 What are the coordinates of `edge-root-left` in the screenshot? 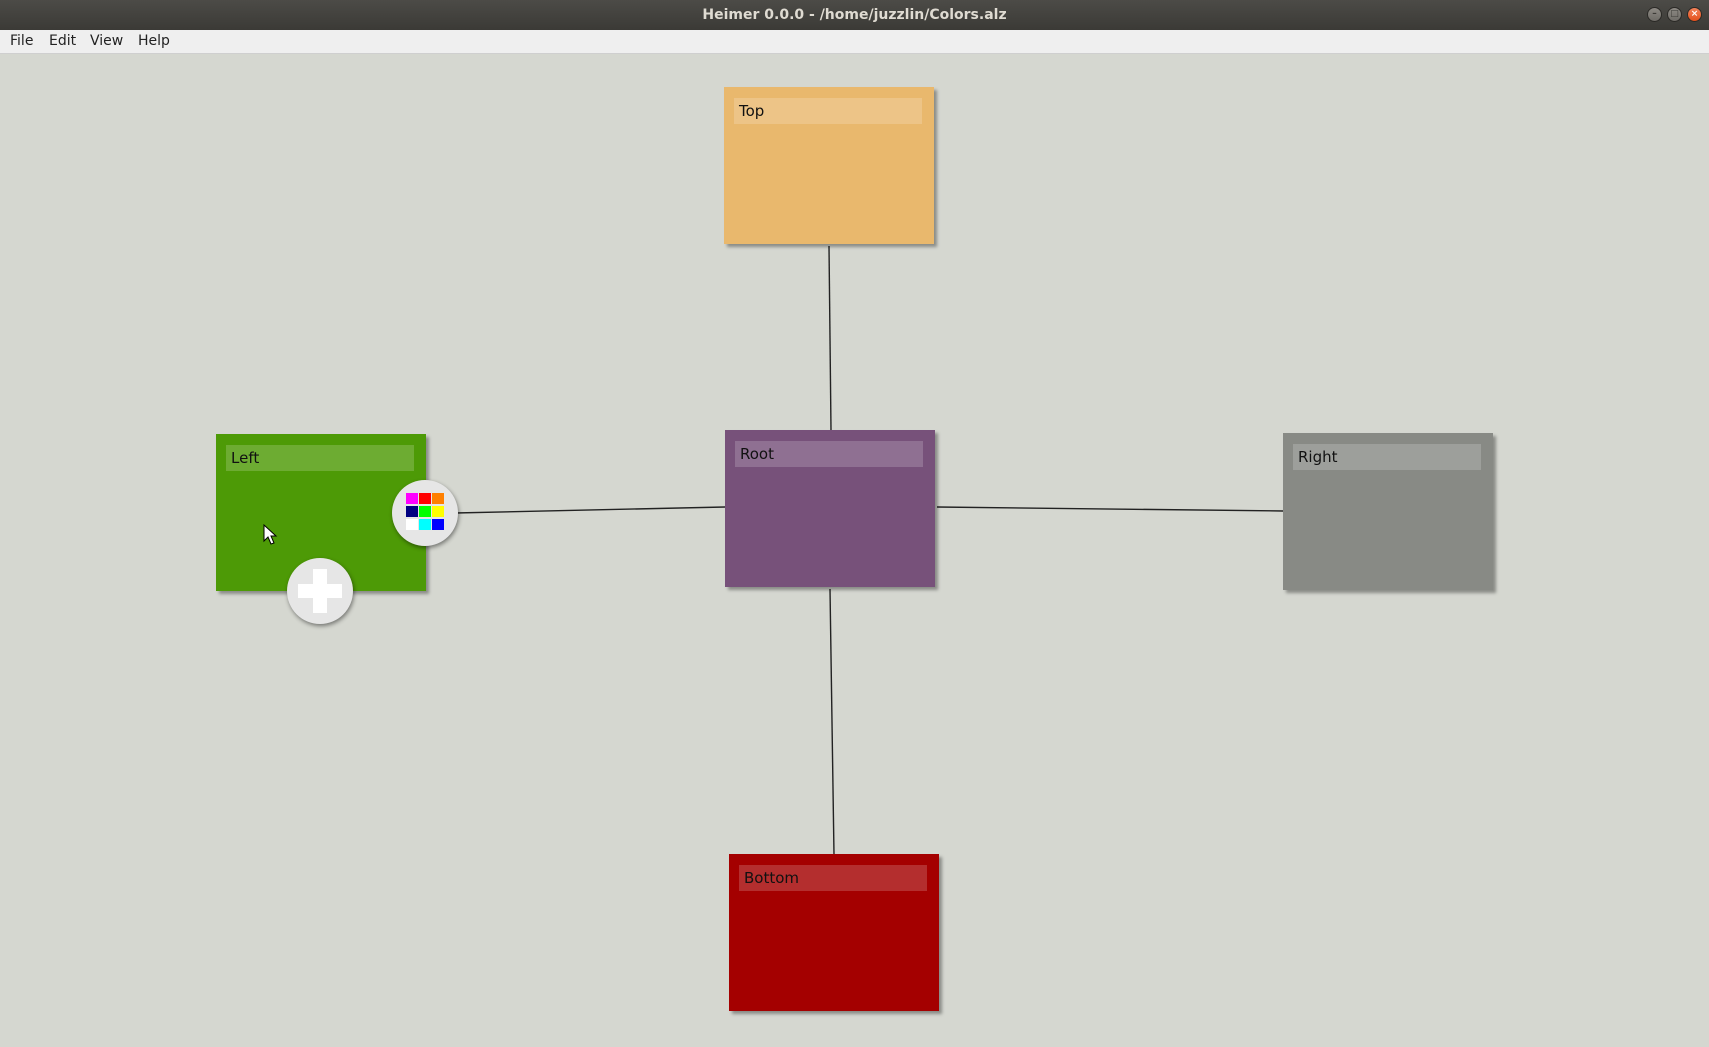 It's located at (590, 510).